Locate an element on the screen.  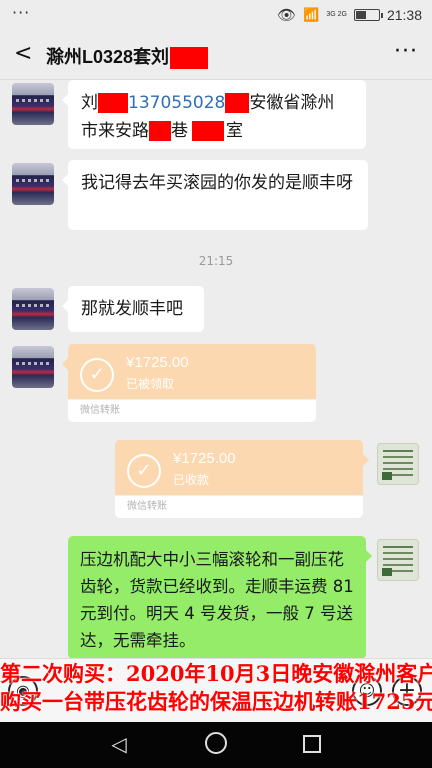
message-bubble-text: 我记得去年买滚园的你发的是顺丰呀 is located at coordinates (215, 195).